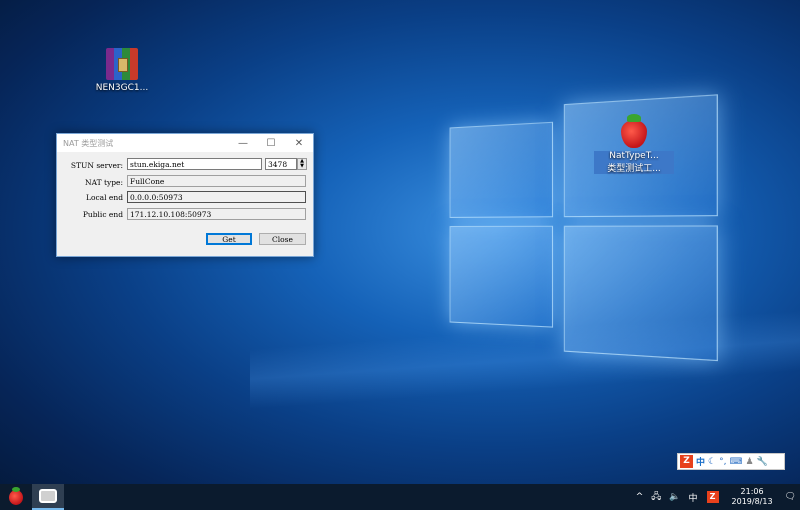 The image size is (800, 510). What do you see at coordinates (752, 501) in the screenshot?
I see `clock-date: 2019/8/13` at bounding box center [752, 501].